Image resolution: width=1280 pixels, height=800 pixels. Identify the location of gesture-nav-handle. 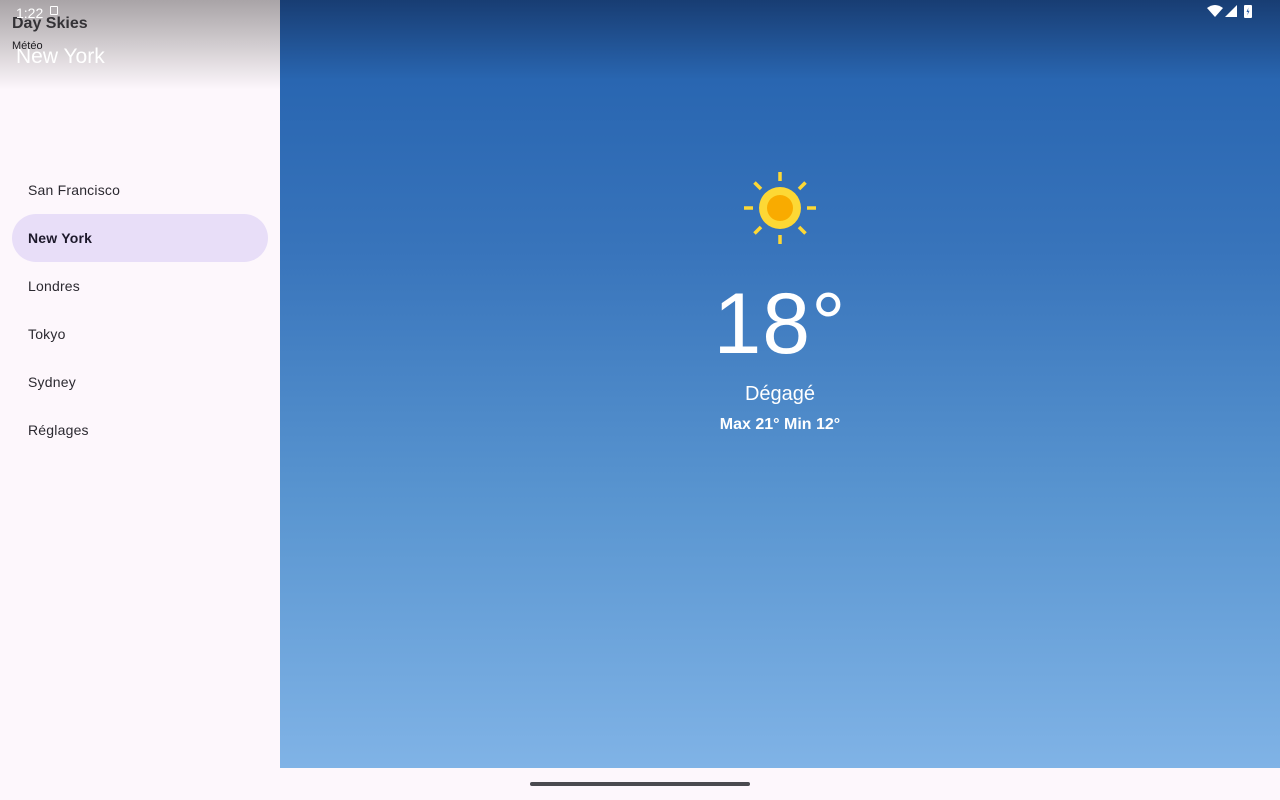
(640, 784).